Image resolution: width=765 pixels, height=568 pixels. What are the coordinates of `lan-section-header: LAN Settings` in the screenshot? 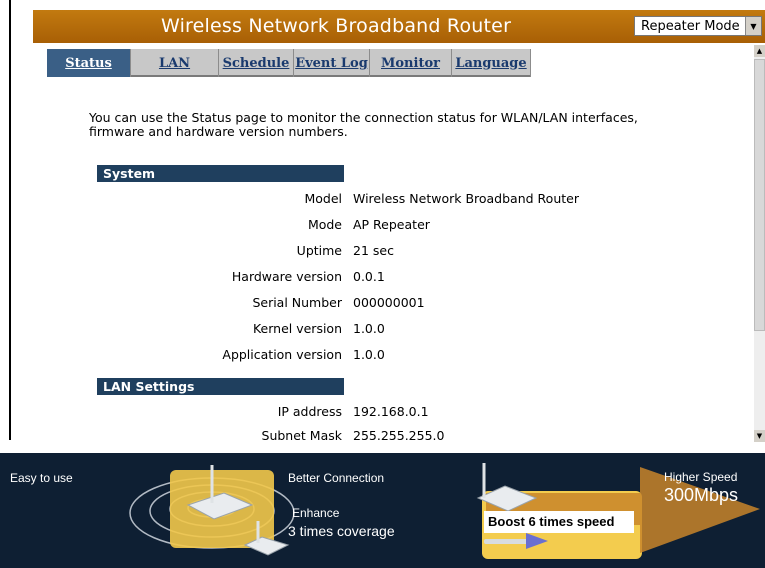 It's located at (220, 386).